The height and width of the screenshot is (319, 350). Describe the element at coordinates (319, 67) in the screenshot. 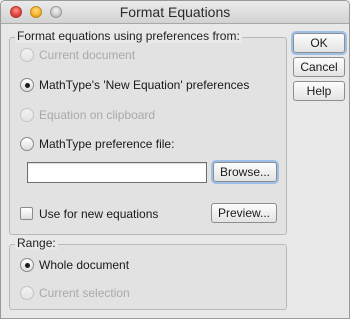

I see `cancel-button: Cancel` at that location.